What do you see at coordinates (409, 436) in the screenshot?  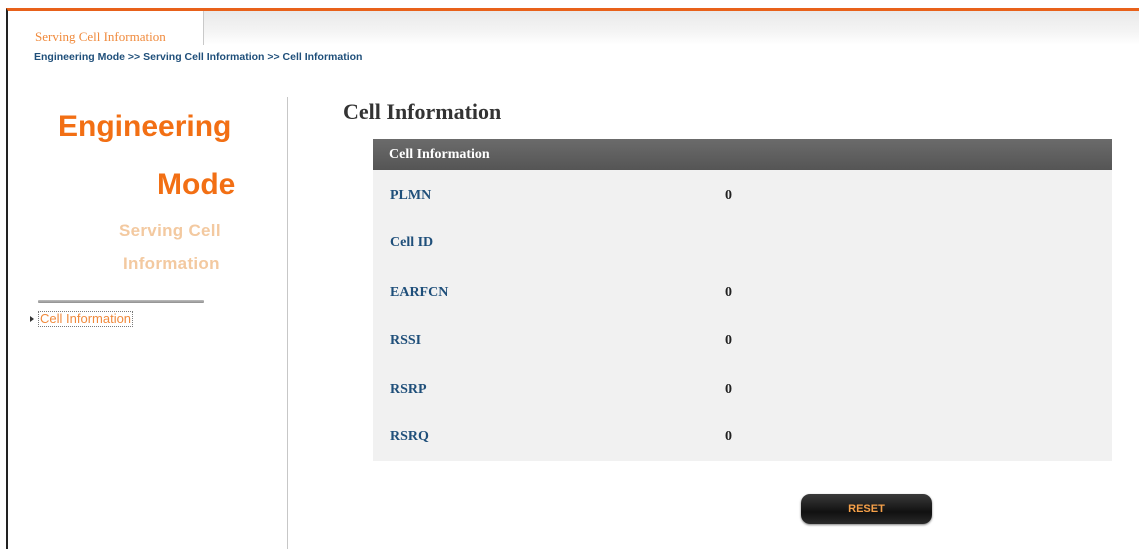 I see `row-label: RSRQ` at bounding box center [409, 436].